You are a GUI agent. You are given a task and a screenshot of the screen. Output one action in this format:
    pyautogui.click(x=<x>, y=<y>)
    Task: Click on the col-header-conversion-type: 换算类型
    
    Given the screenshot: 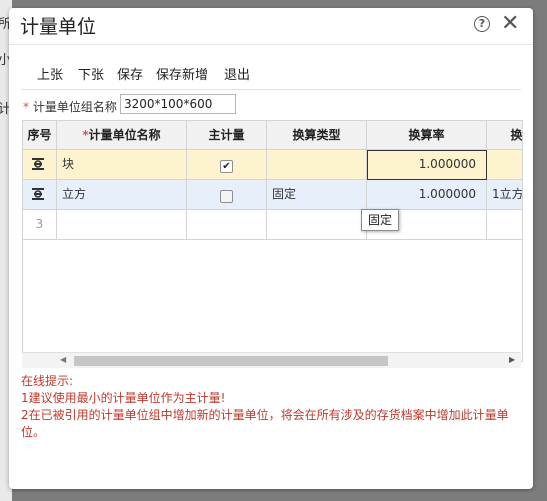 What is the action you would take?
    pyautogui.click(x=317, y=135)
    